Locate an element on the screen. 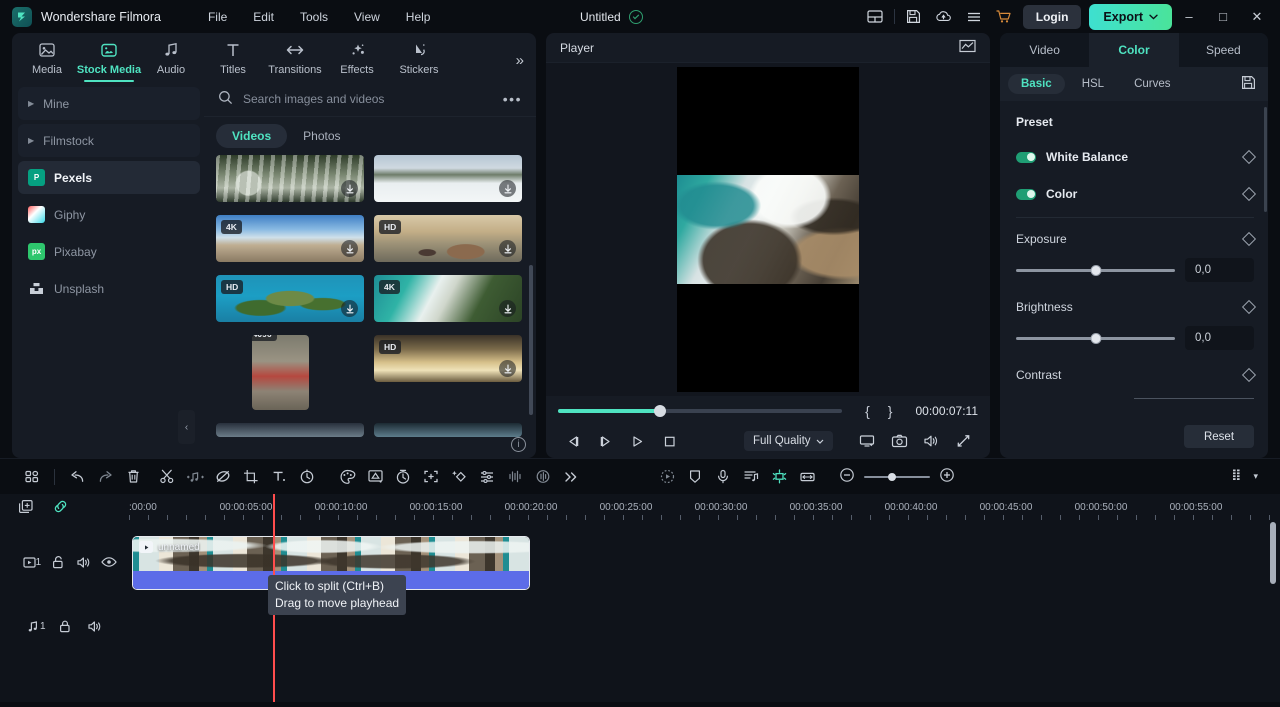  tab-titles: Titles is located at coordinates (233, 60).